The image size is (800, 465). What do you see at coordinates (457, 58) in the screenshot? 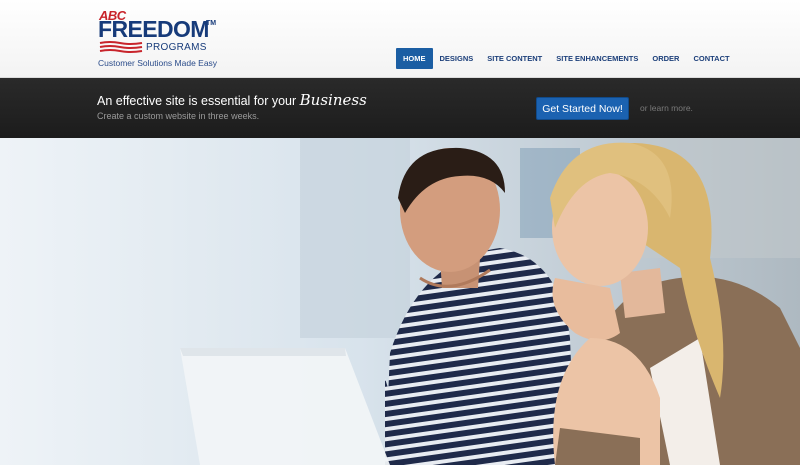
I see `nav-designs: DESIGNS` at bounding box center [457, 58].